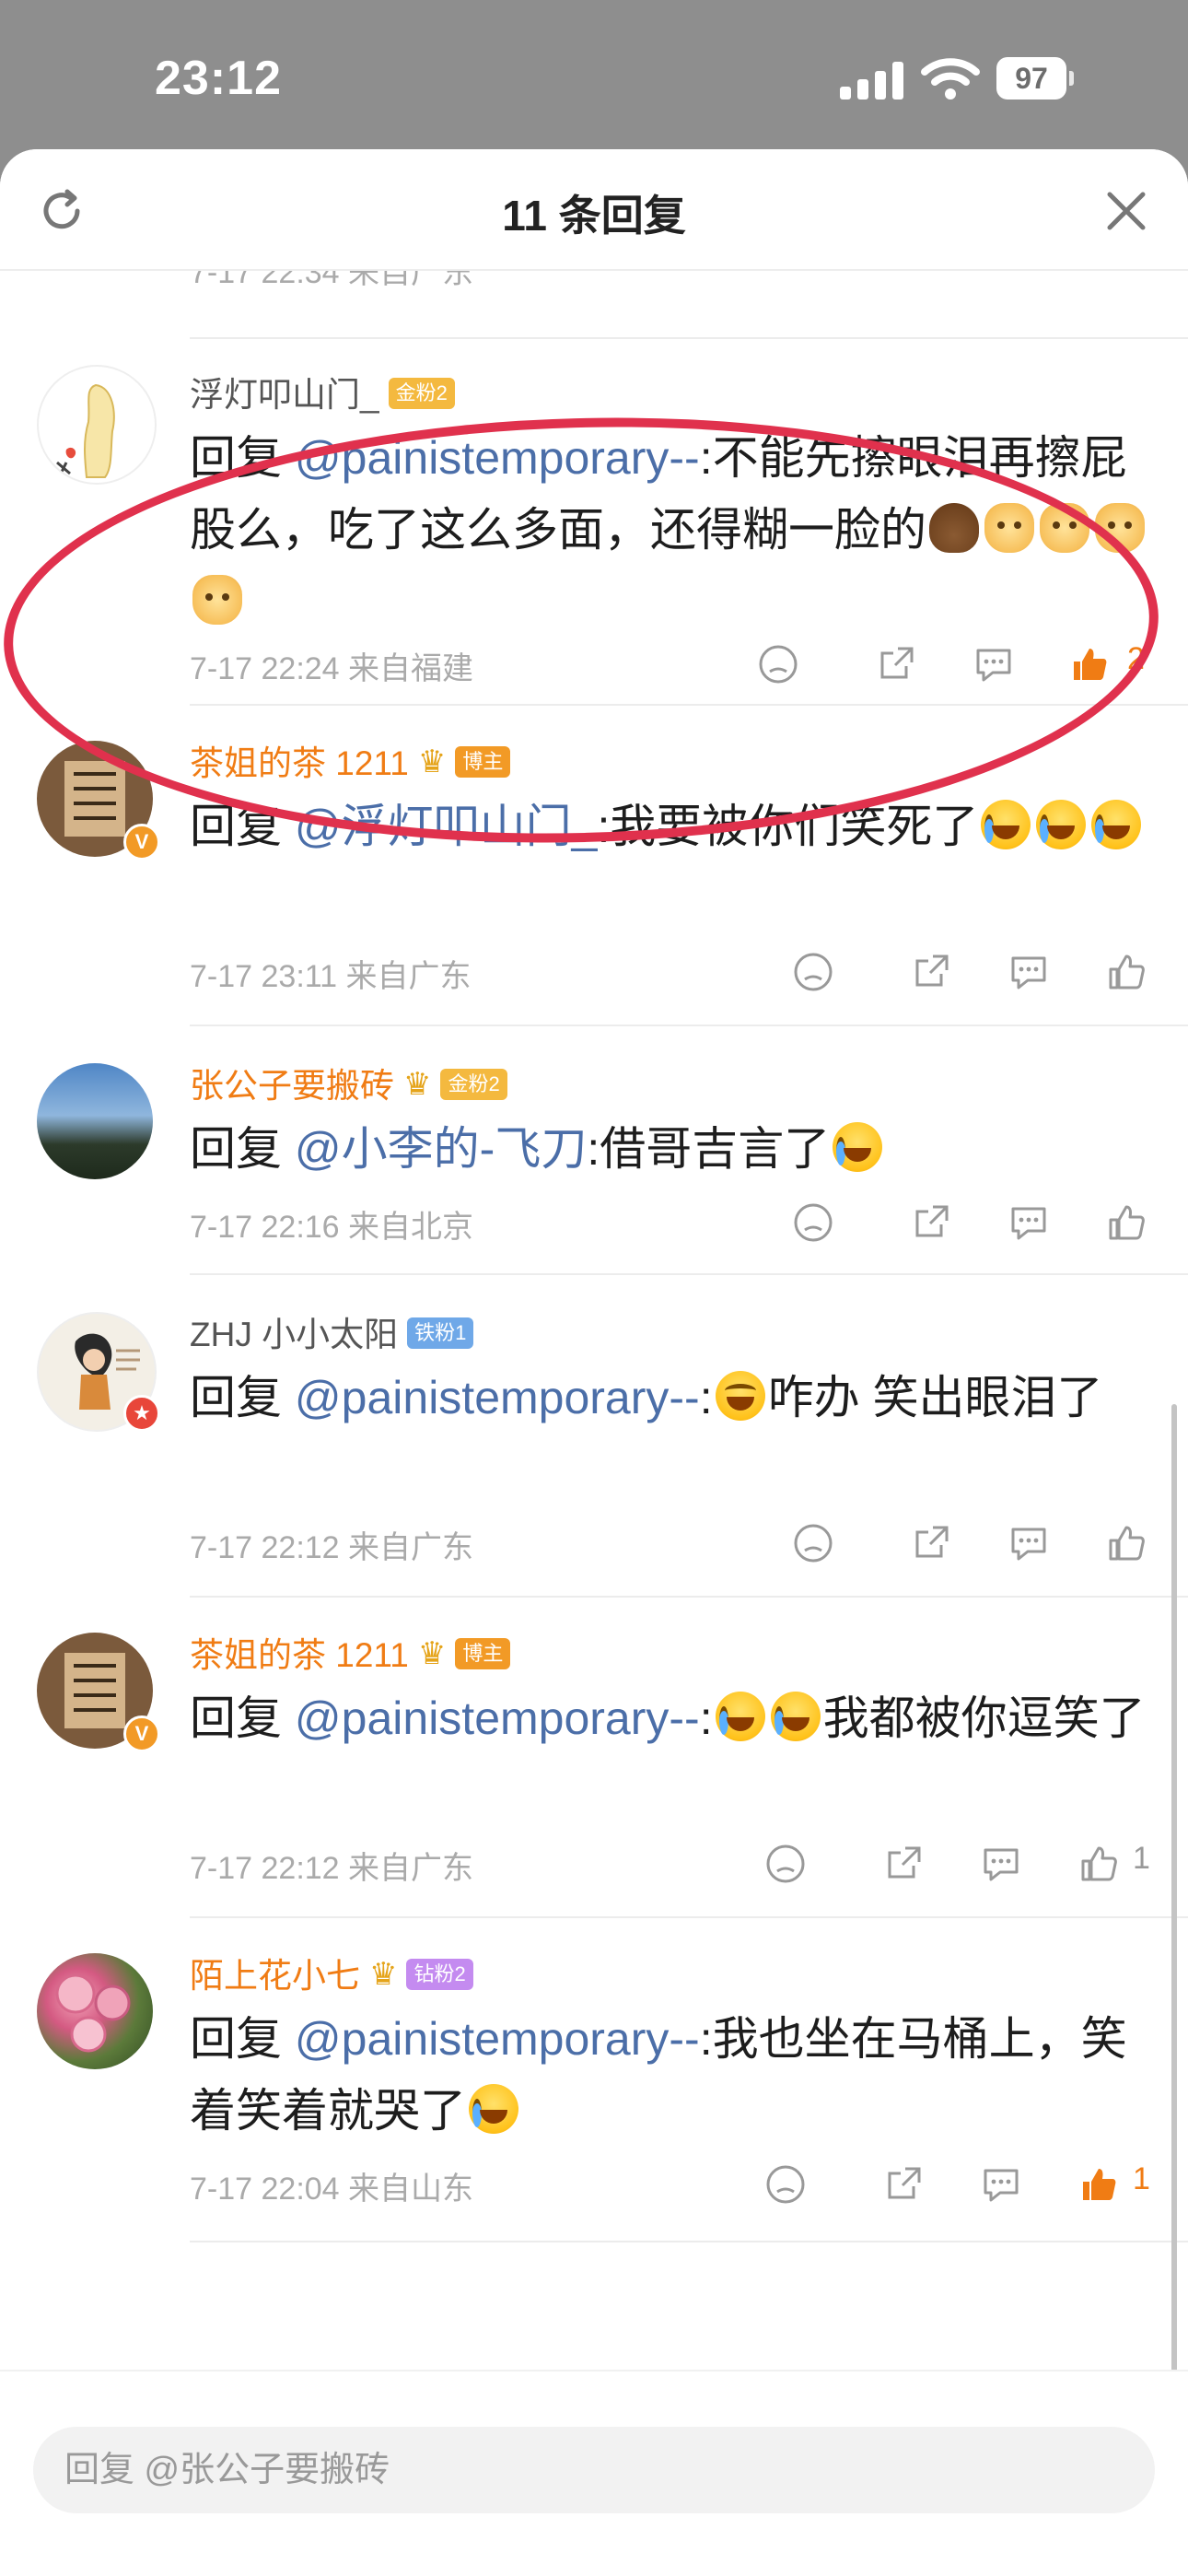 This screenshot has width=1188, height=2576. Describe the element at coordinates (473, 1085) in the screenshot. I see `fan-badge: 金粉2` at that location.